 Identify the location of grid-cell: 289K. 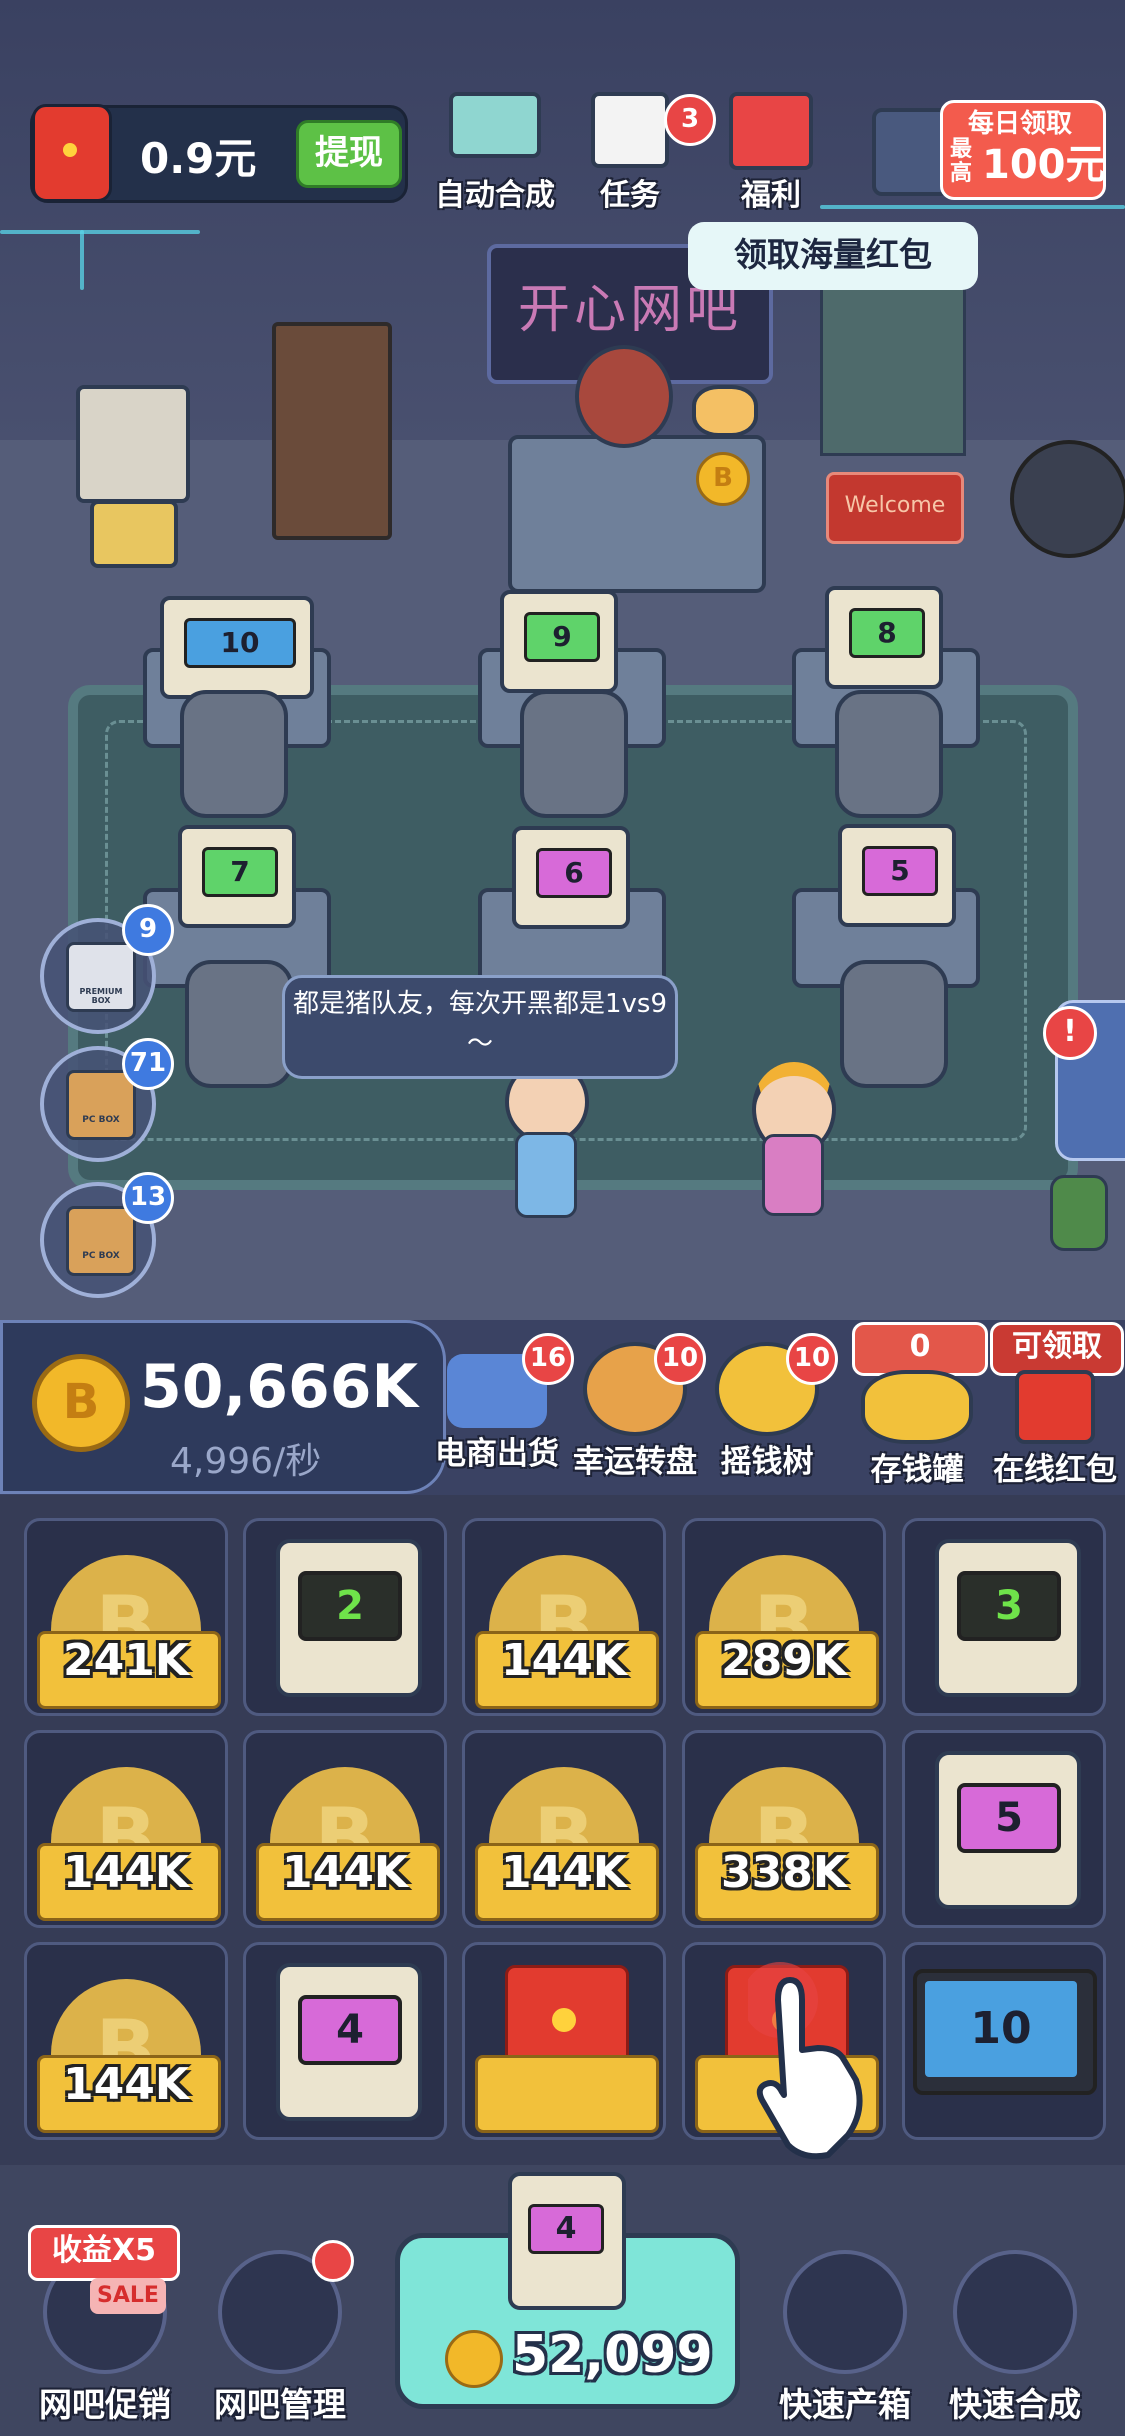
(784, 1617).